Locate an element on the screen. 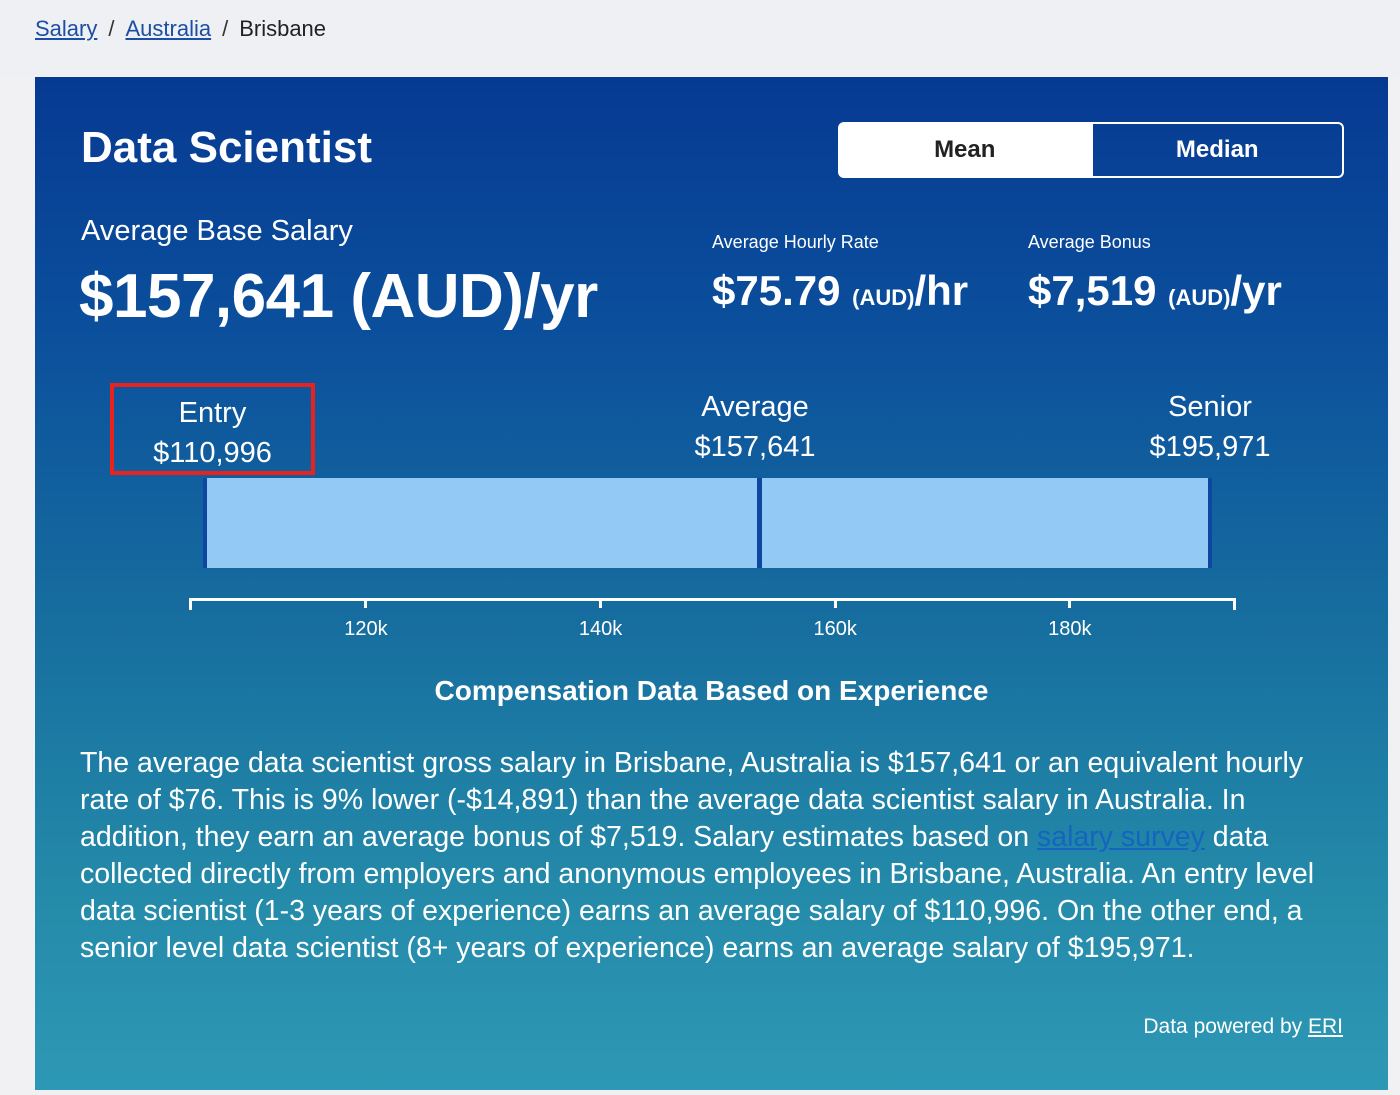  bonus-label: Average Bonus is located at coordinates (1089, 242).